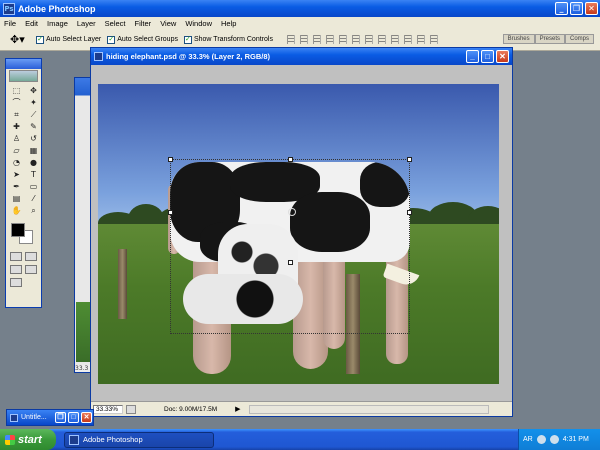 The image size is (600, 450). Describe the element at coordinates (131, 409) in the screenshot. I see `status-menu-icon` at that location.